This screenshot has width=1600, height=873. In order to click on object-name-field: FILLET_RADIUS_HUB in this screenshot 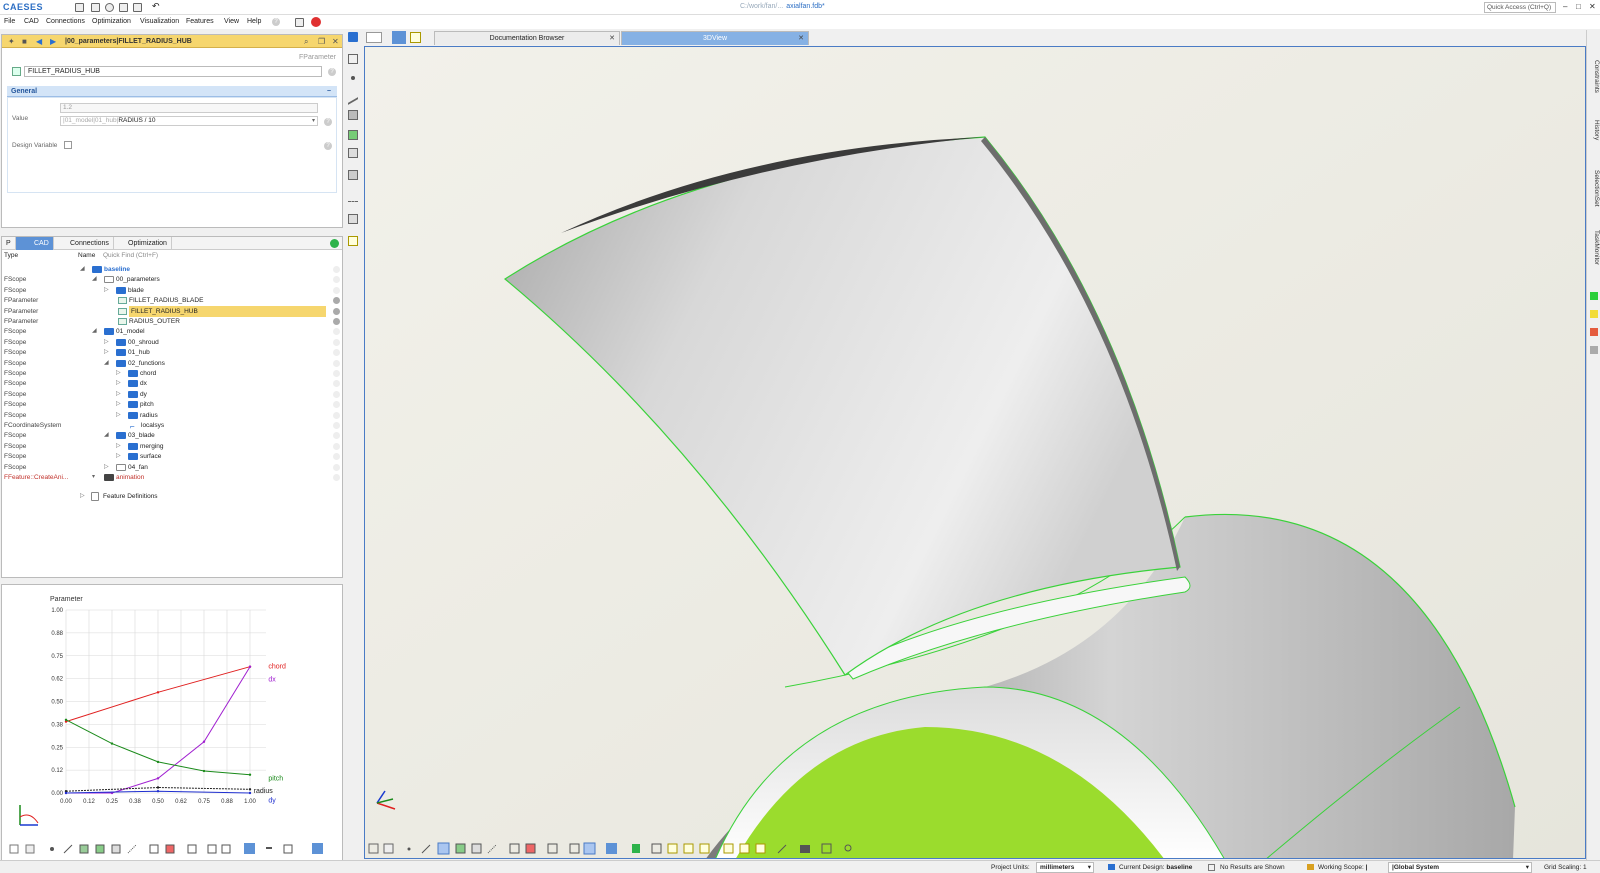, I will do `click(173, 71)`.